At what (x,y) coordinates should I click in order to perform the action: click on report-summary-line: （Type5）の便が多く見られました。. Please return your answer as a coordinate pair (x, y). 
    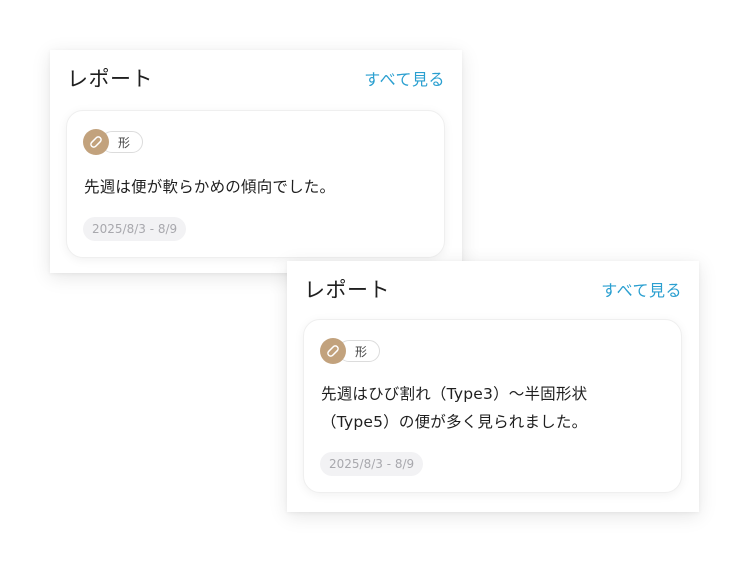
    Looking at the image, I should click on (454, 422).